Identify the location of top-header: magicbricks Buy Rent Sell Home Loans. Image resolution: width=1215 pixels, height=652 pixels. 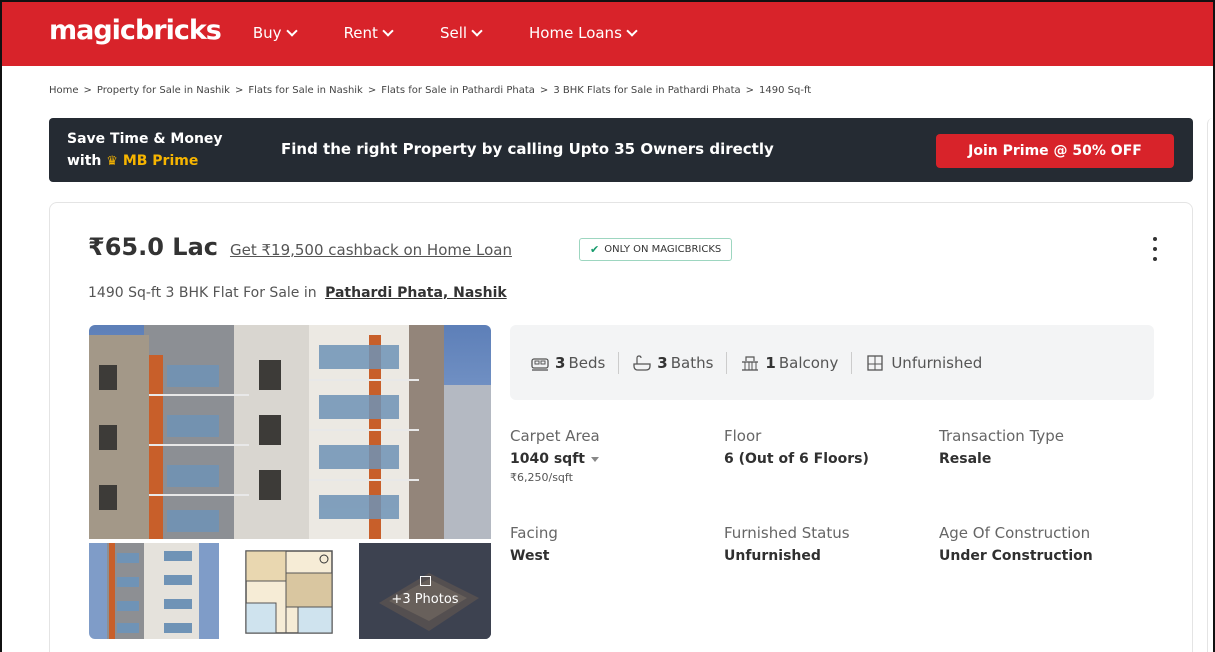
(607, 34).